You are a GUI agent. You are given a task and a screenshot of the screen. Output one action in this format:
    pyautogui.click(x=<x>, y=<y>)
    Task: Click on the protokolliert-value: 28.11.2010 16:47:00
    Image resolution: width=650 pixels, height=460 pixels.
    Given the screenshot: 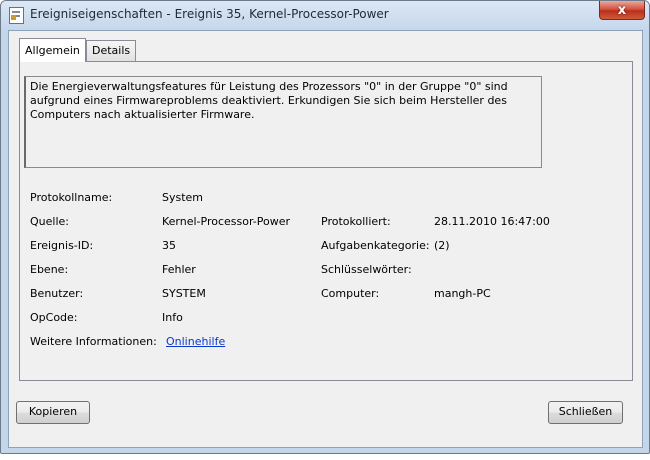 What is the action you would take?
    pyautogui.click(x=492, y=221)
    